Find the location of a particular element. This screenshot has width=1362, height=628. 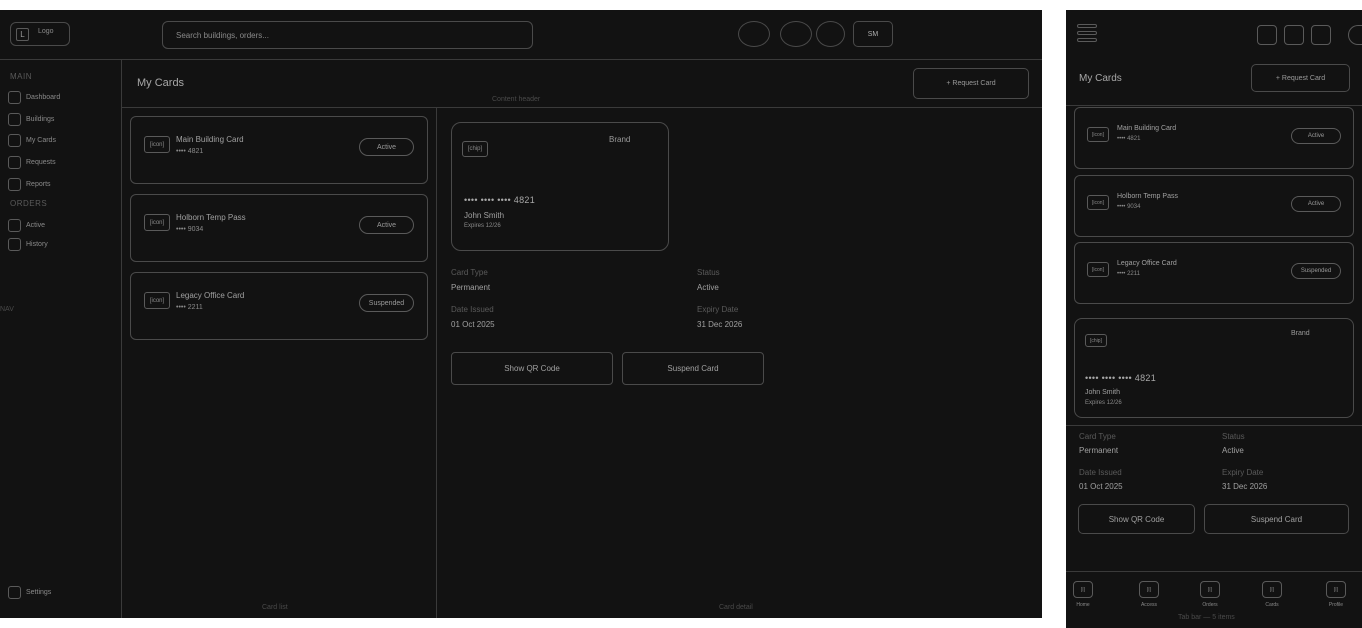

sidebar-item-buildings: Buildings is located at coordinates (31, 119).